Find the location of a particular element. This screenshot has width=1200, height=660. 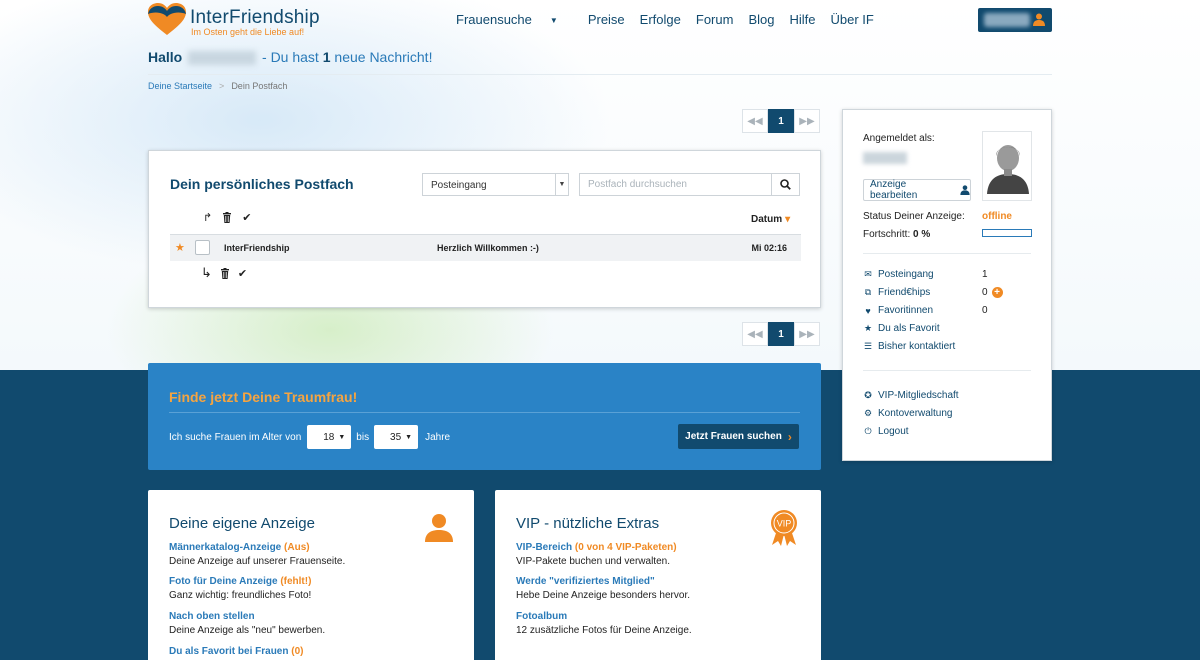

search-icon is located at coordinates (785, 184).